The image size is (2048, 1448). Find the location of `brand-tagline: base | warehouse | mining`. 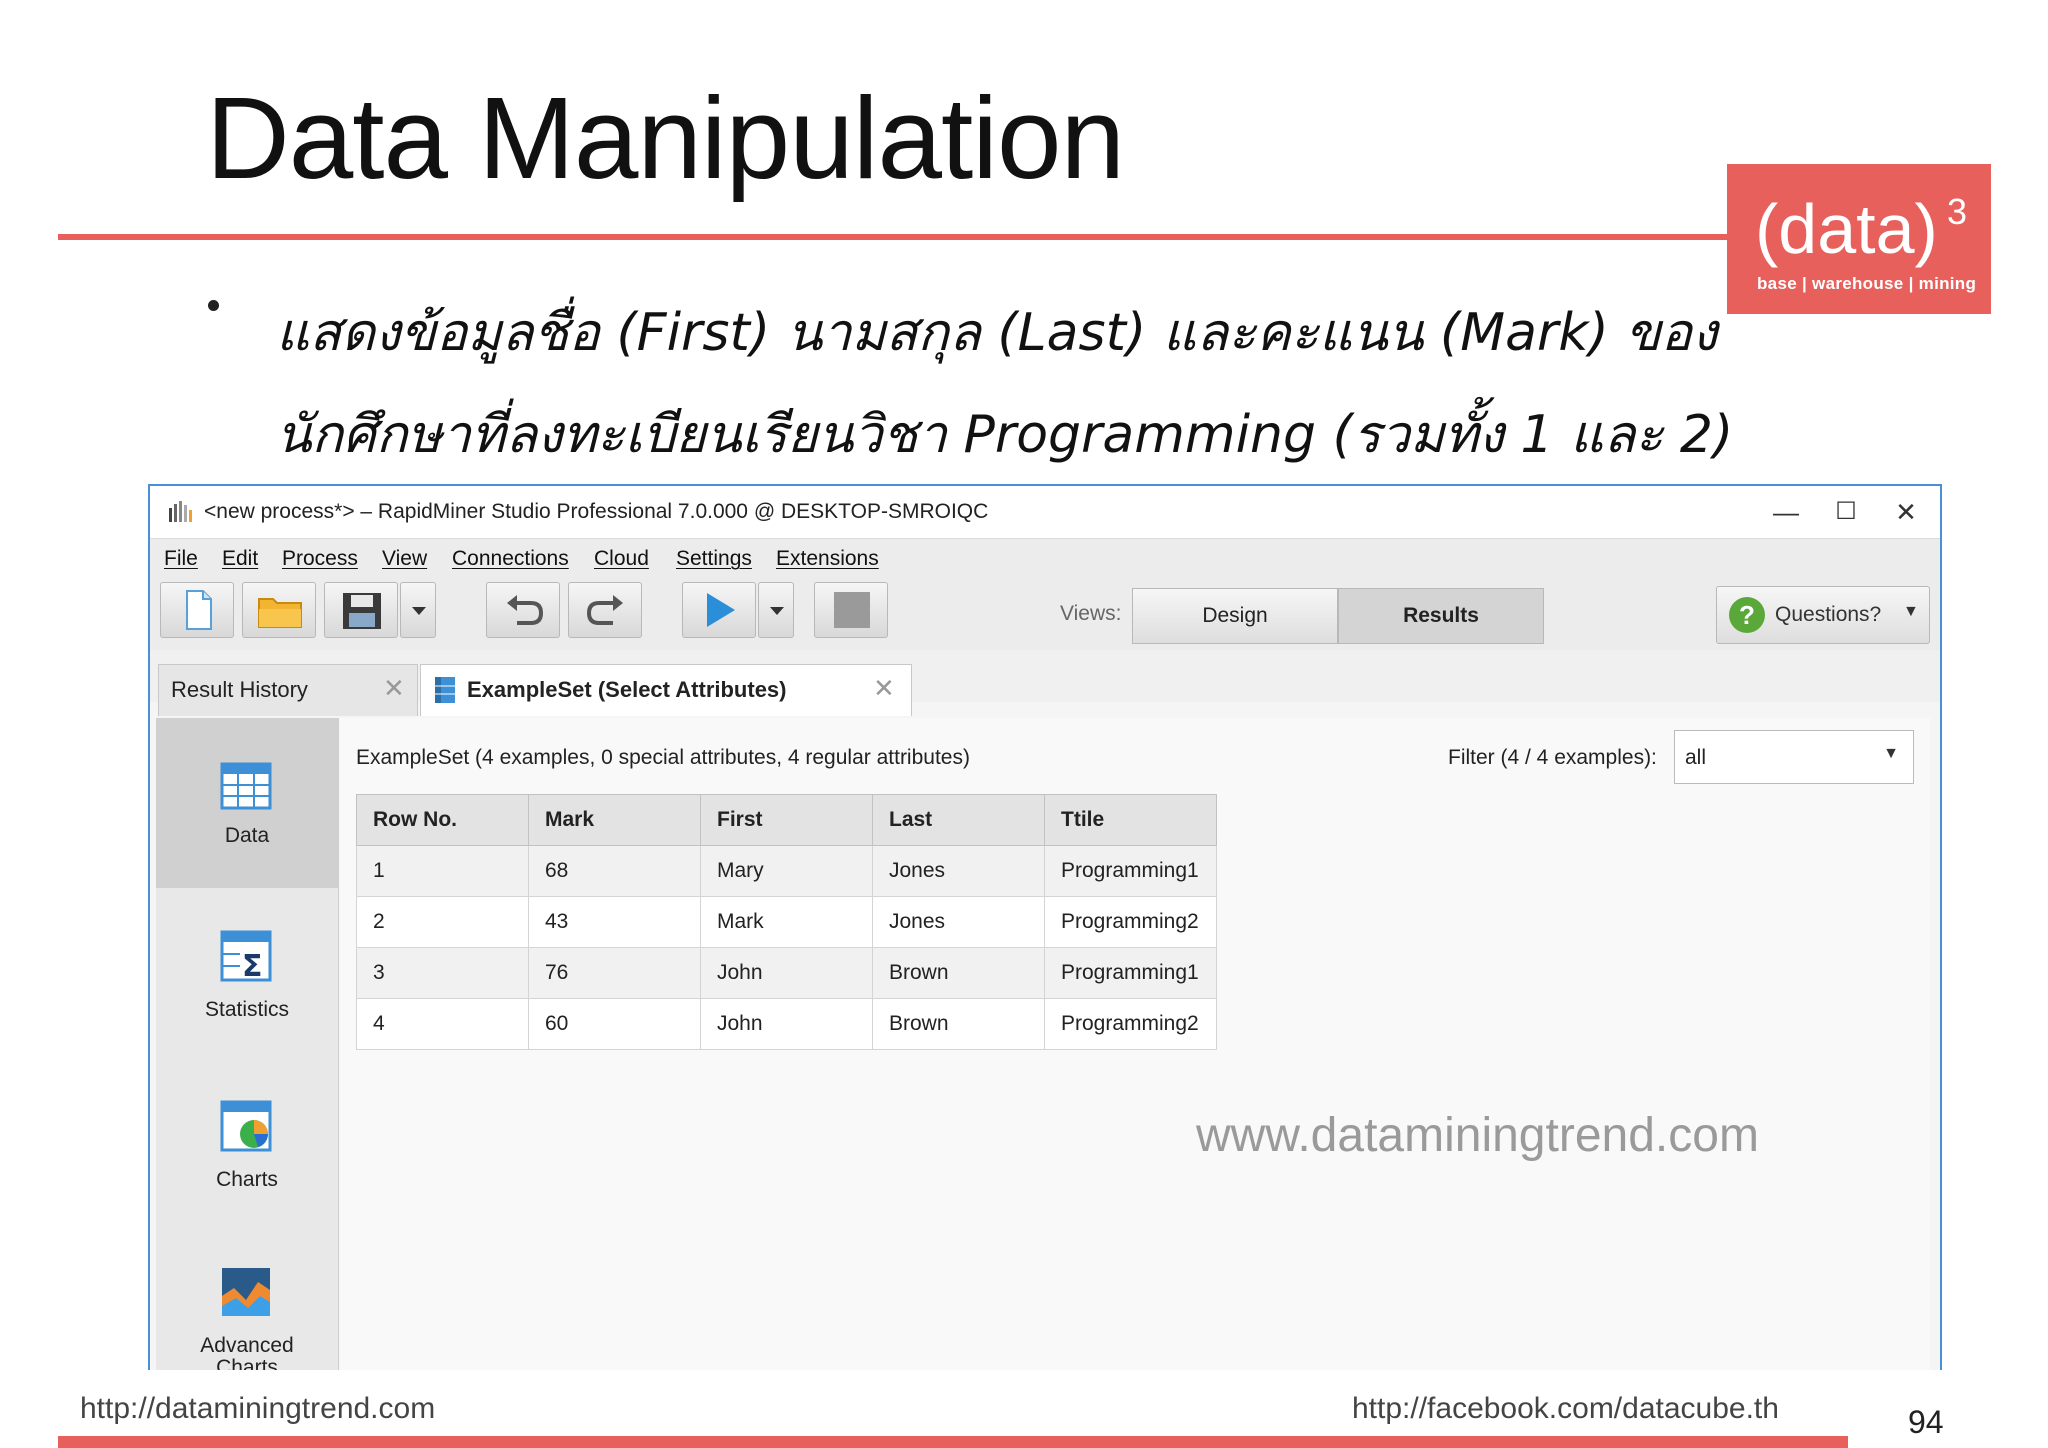

brand-tagline: base | warehouse | mining is located at coordinates (1867, 283).